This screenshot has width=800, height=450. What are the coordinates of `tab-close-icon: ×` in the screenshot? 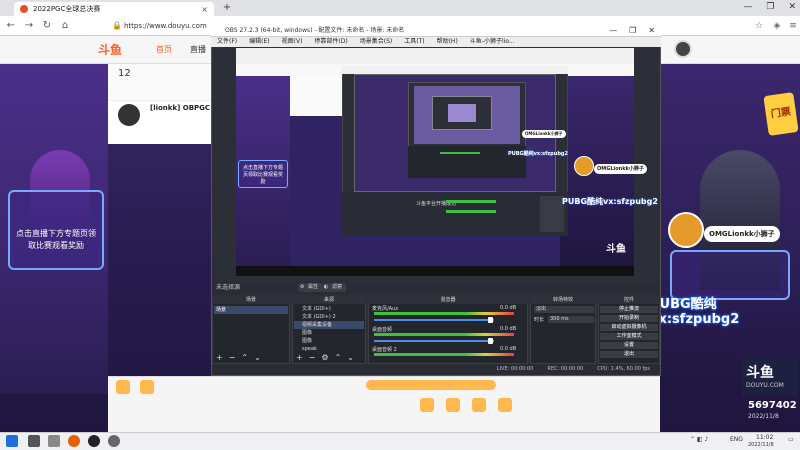 It's located at (204, 9).